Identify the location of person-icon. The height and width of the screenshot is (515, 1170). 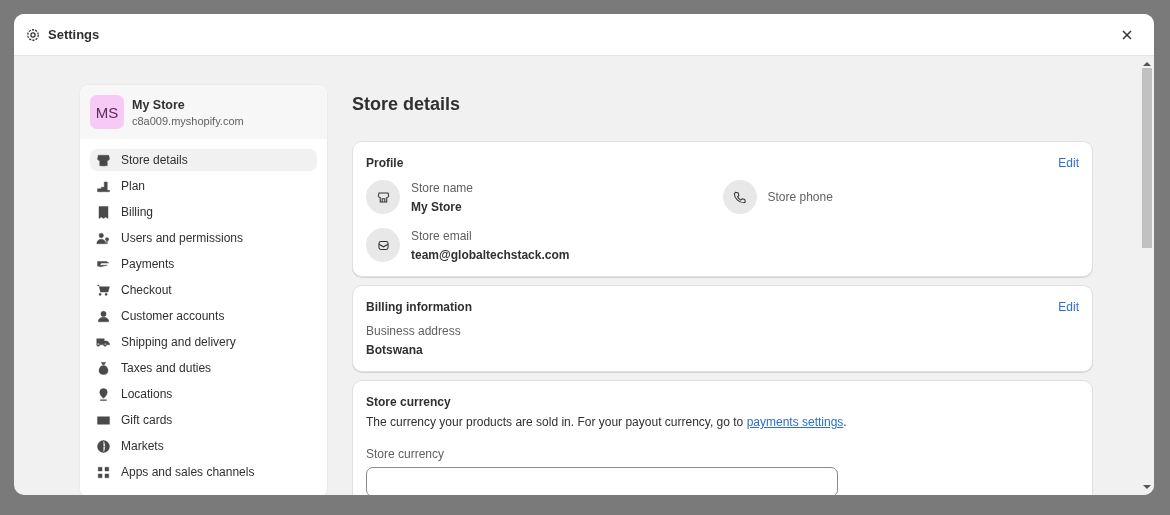
(103, 316).